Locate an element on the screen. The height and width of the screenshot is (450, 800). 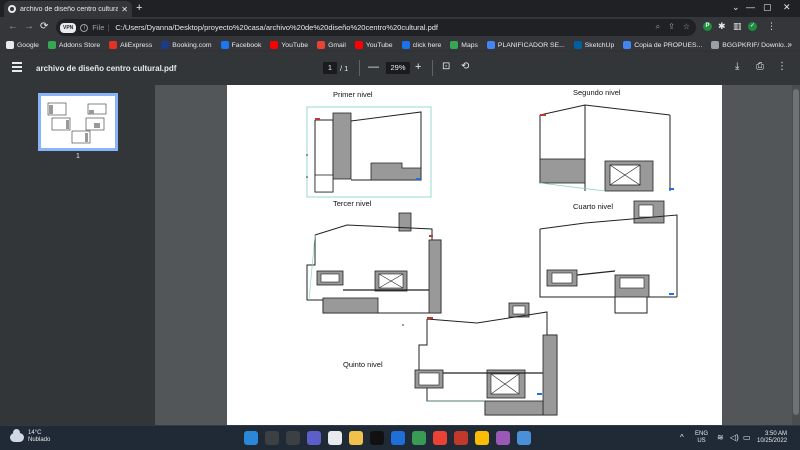
chrome-active-icon is located at coordinates (482, 438).